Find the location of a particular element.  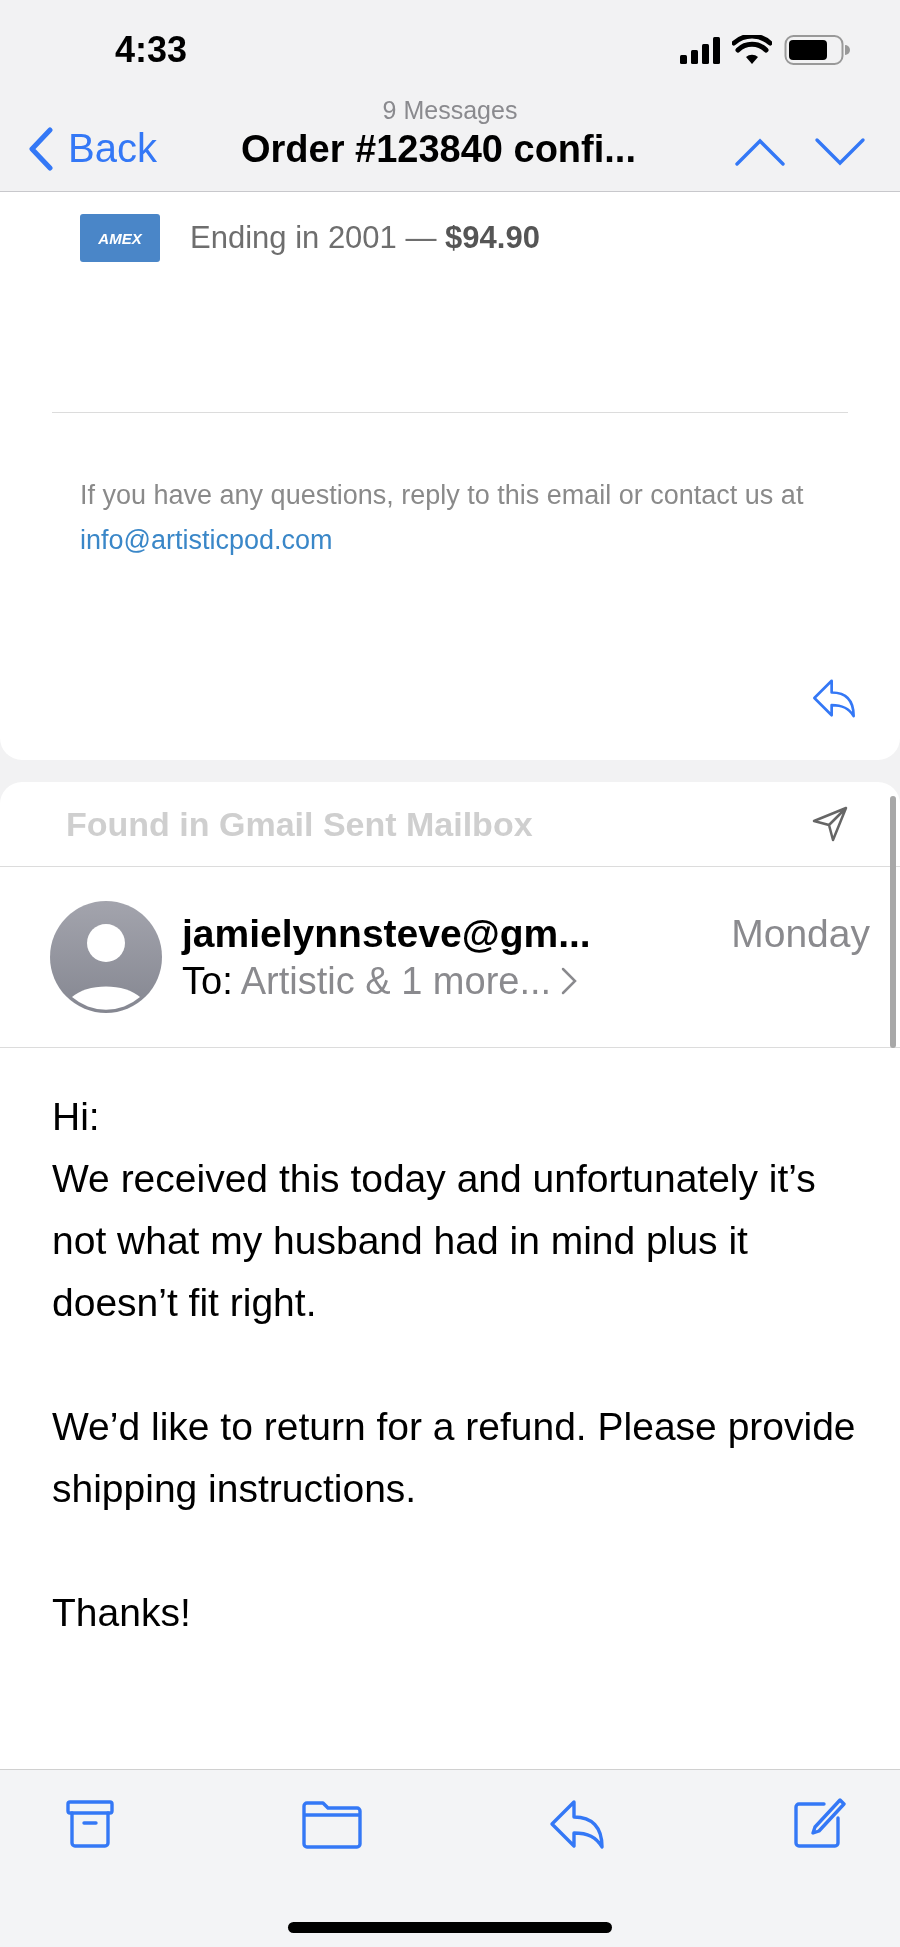

footer-text: If you have any questions, reply to this email or contact us at info@artisticpod.com is located at coordinates (442, 518).